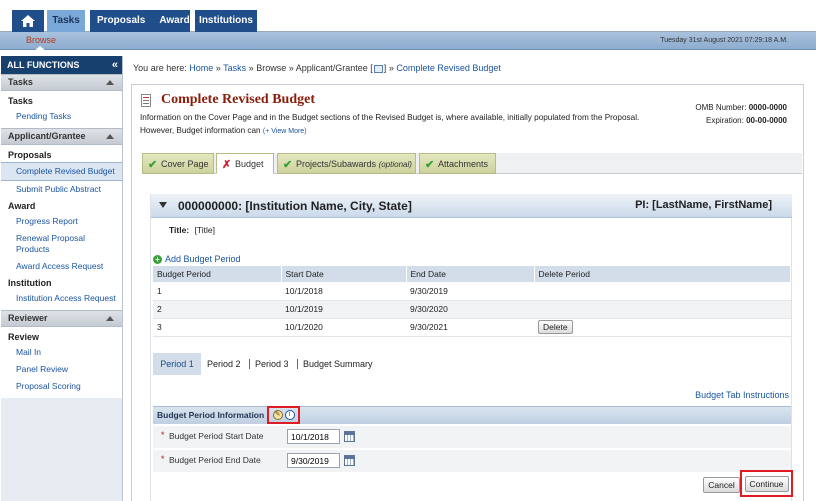  What do you see at coordinates (463, 164) in the screenshot?
I see `tab-label: Attachments` at bounding box center [463, 164].